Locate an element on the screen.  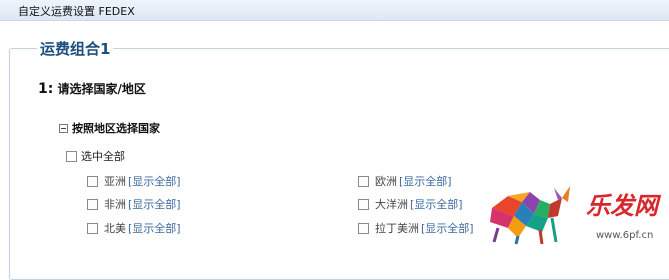
region-label-north-america: 北美 is located at coordinates (115, 228).